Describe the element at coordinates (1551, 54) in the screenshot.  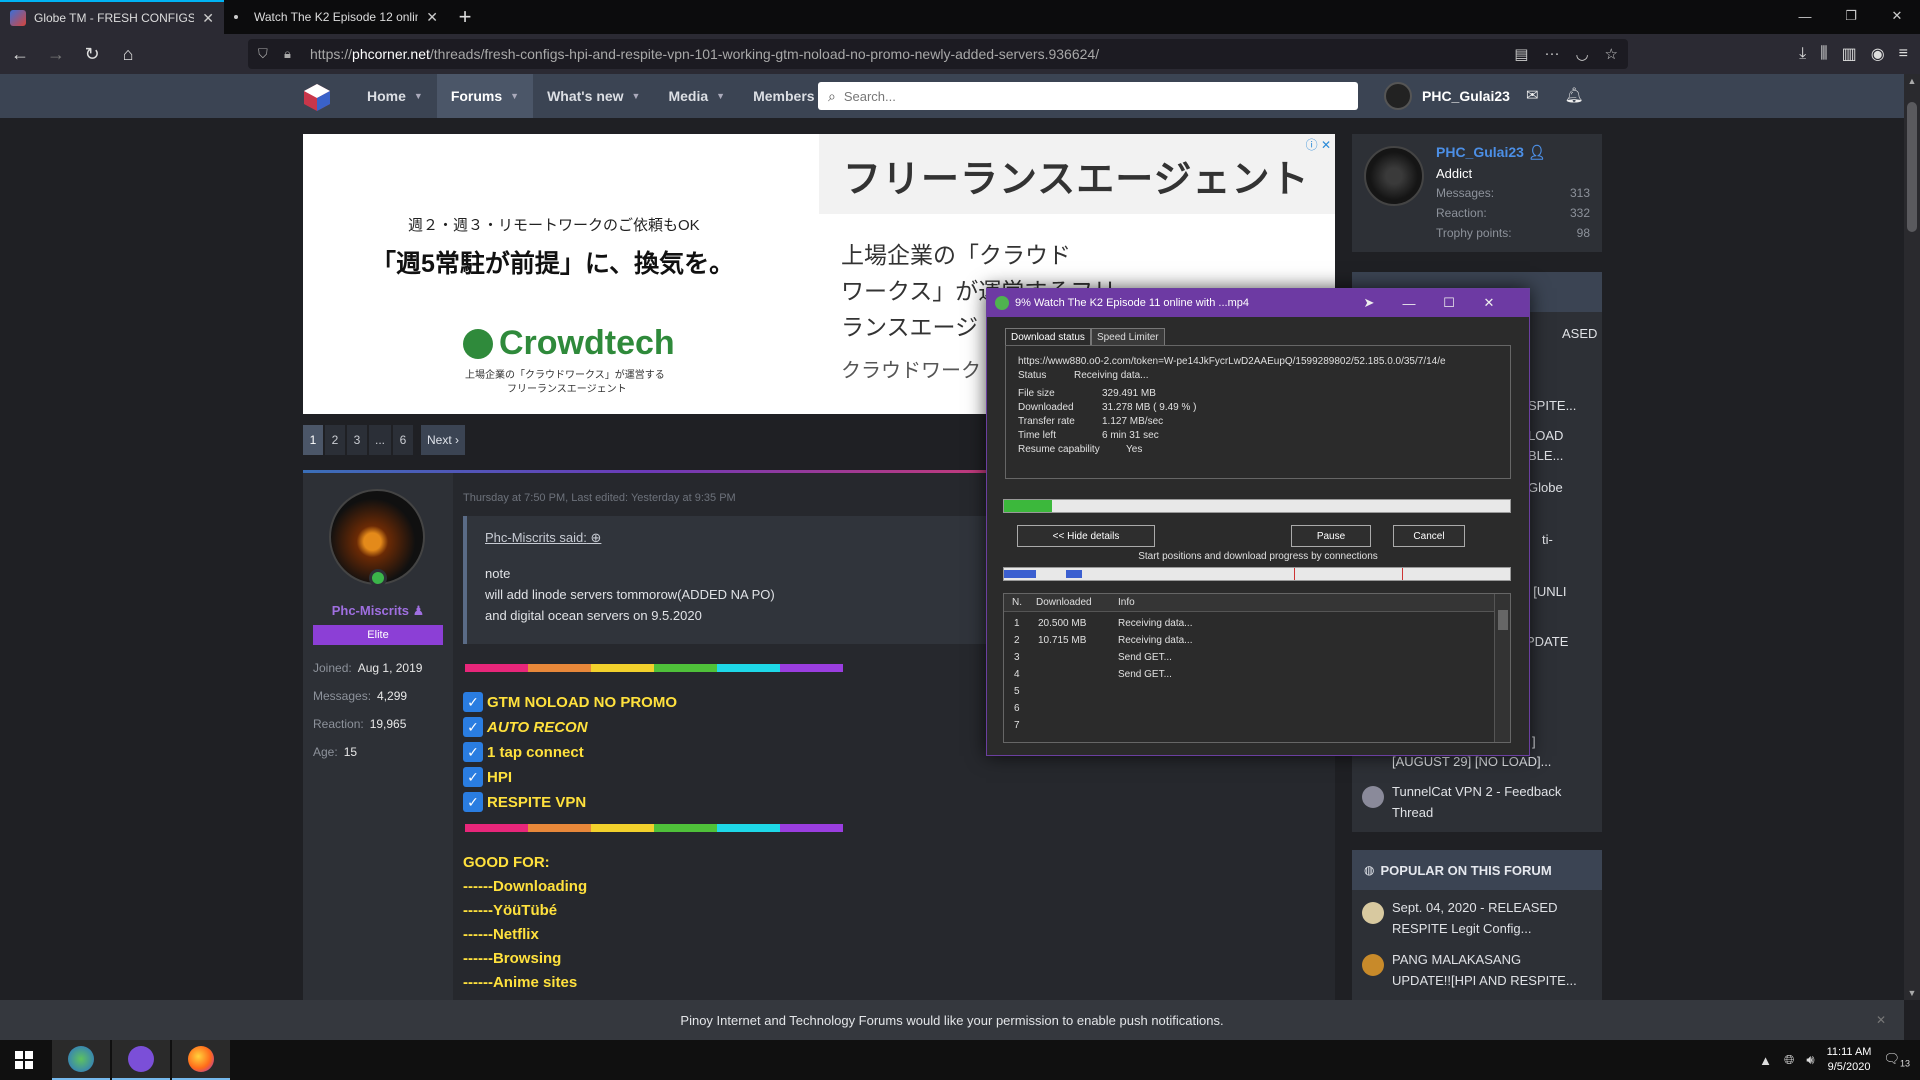
I see `more-actions-icon: ···` at that location.